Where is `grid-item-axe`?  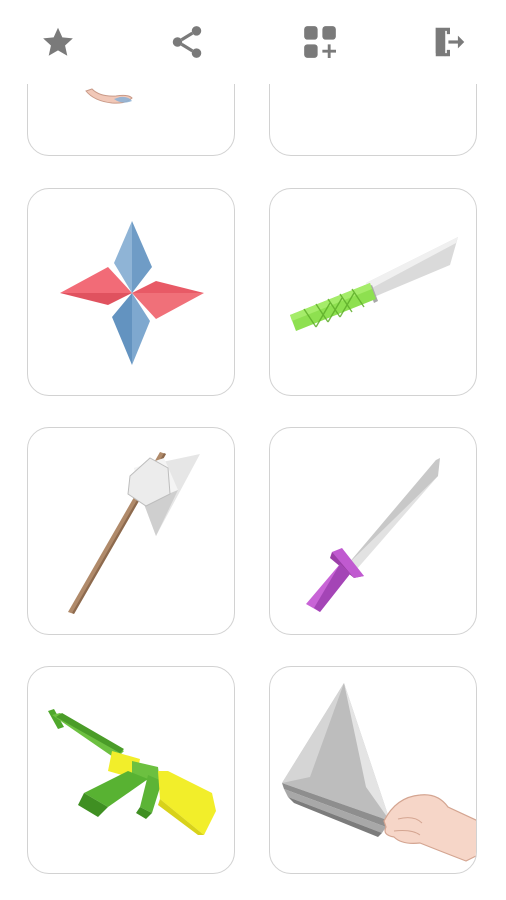 grid-item-axe is located at coordinates (131, 531).